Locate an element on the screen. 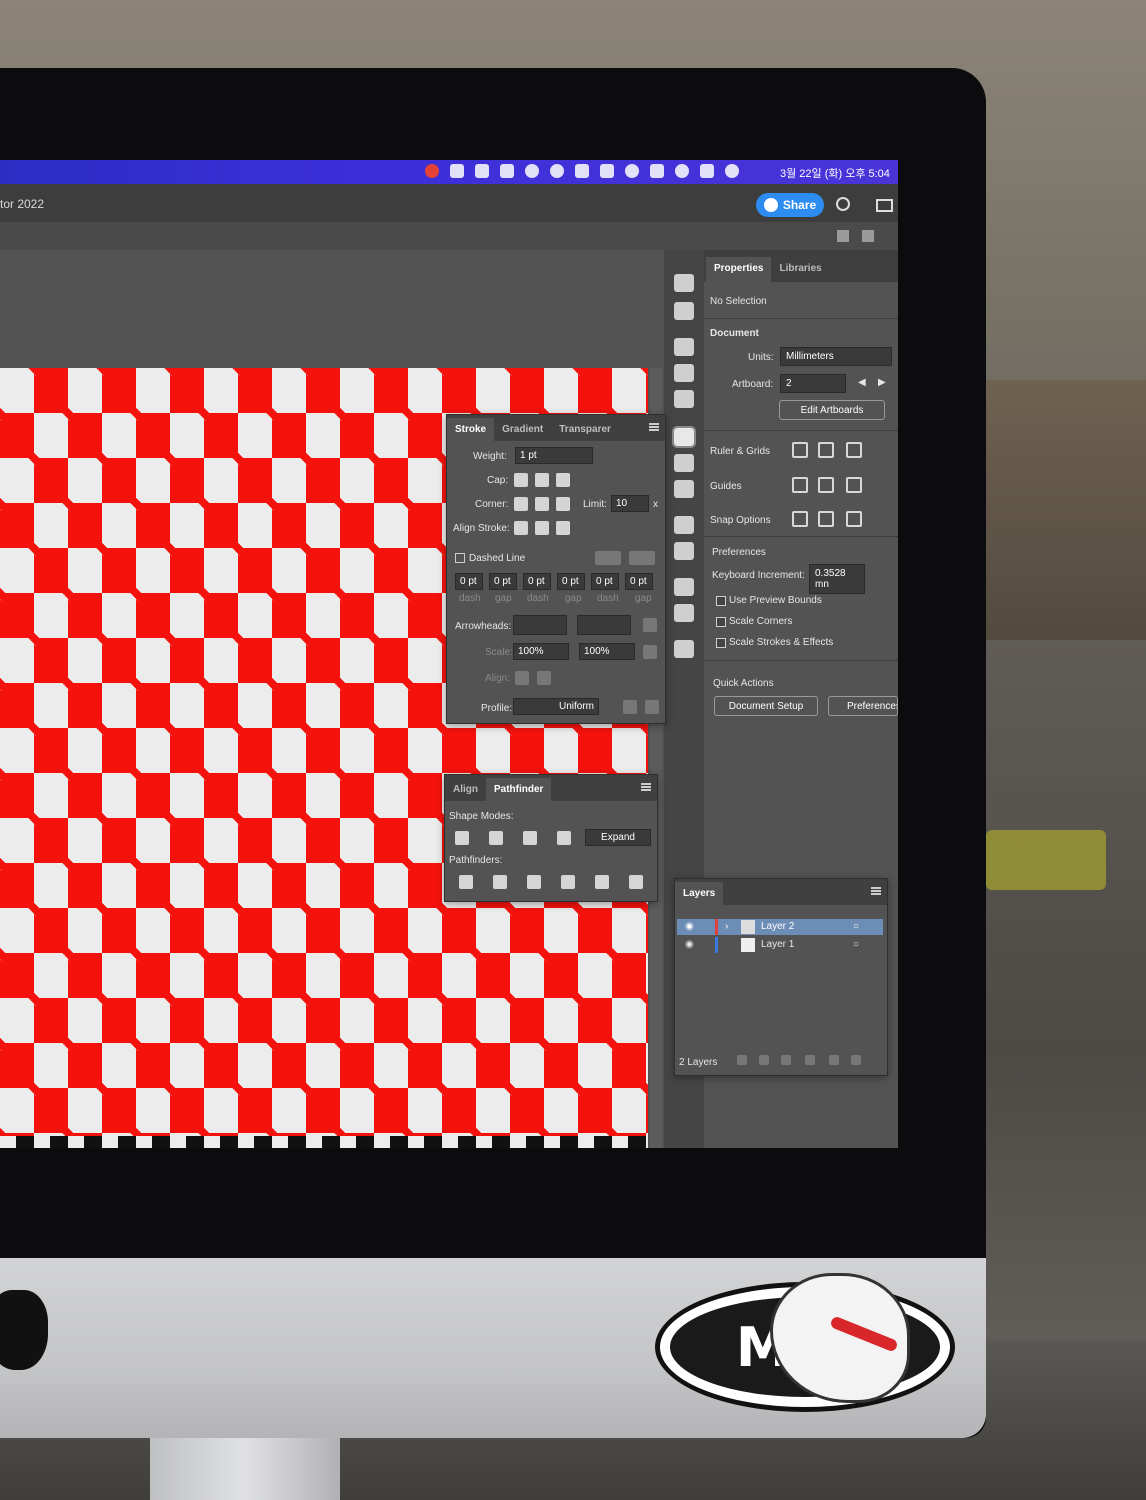 The width and height of the screenshot is (1146, 1500). wifi-icon is located at coordinates (632, 171).